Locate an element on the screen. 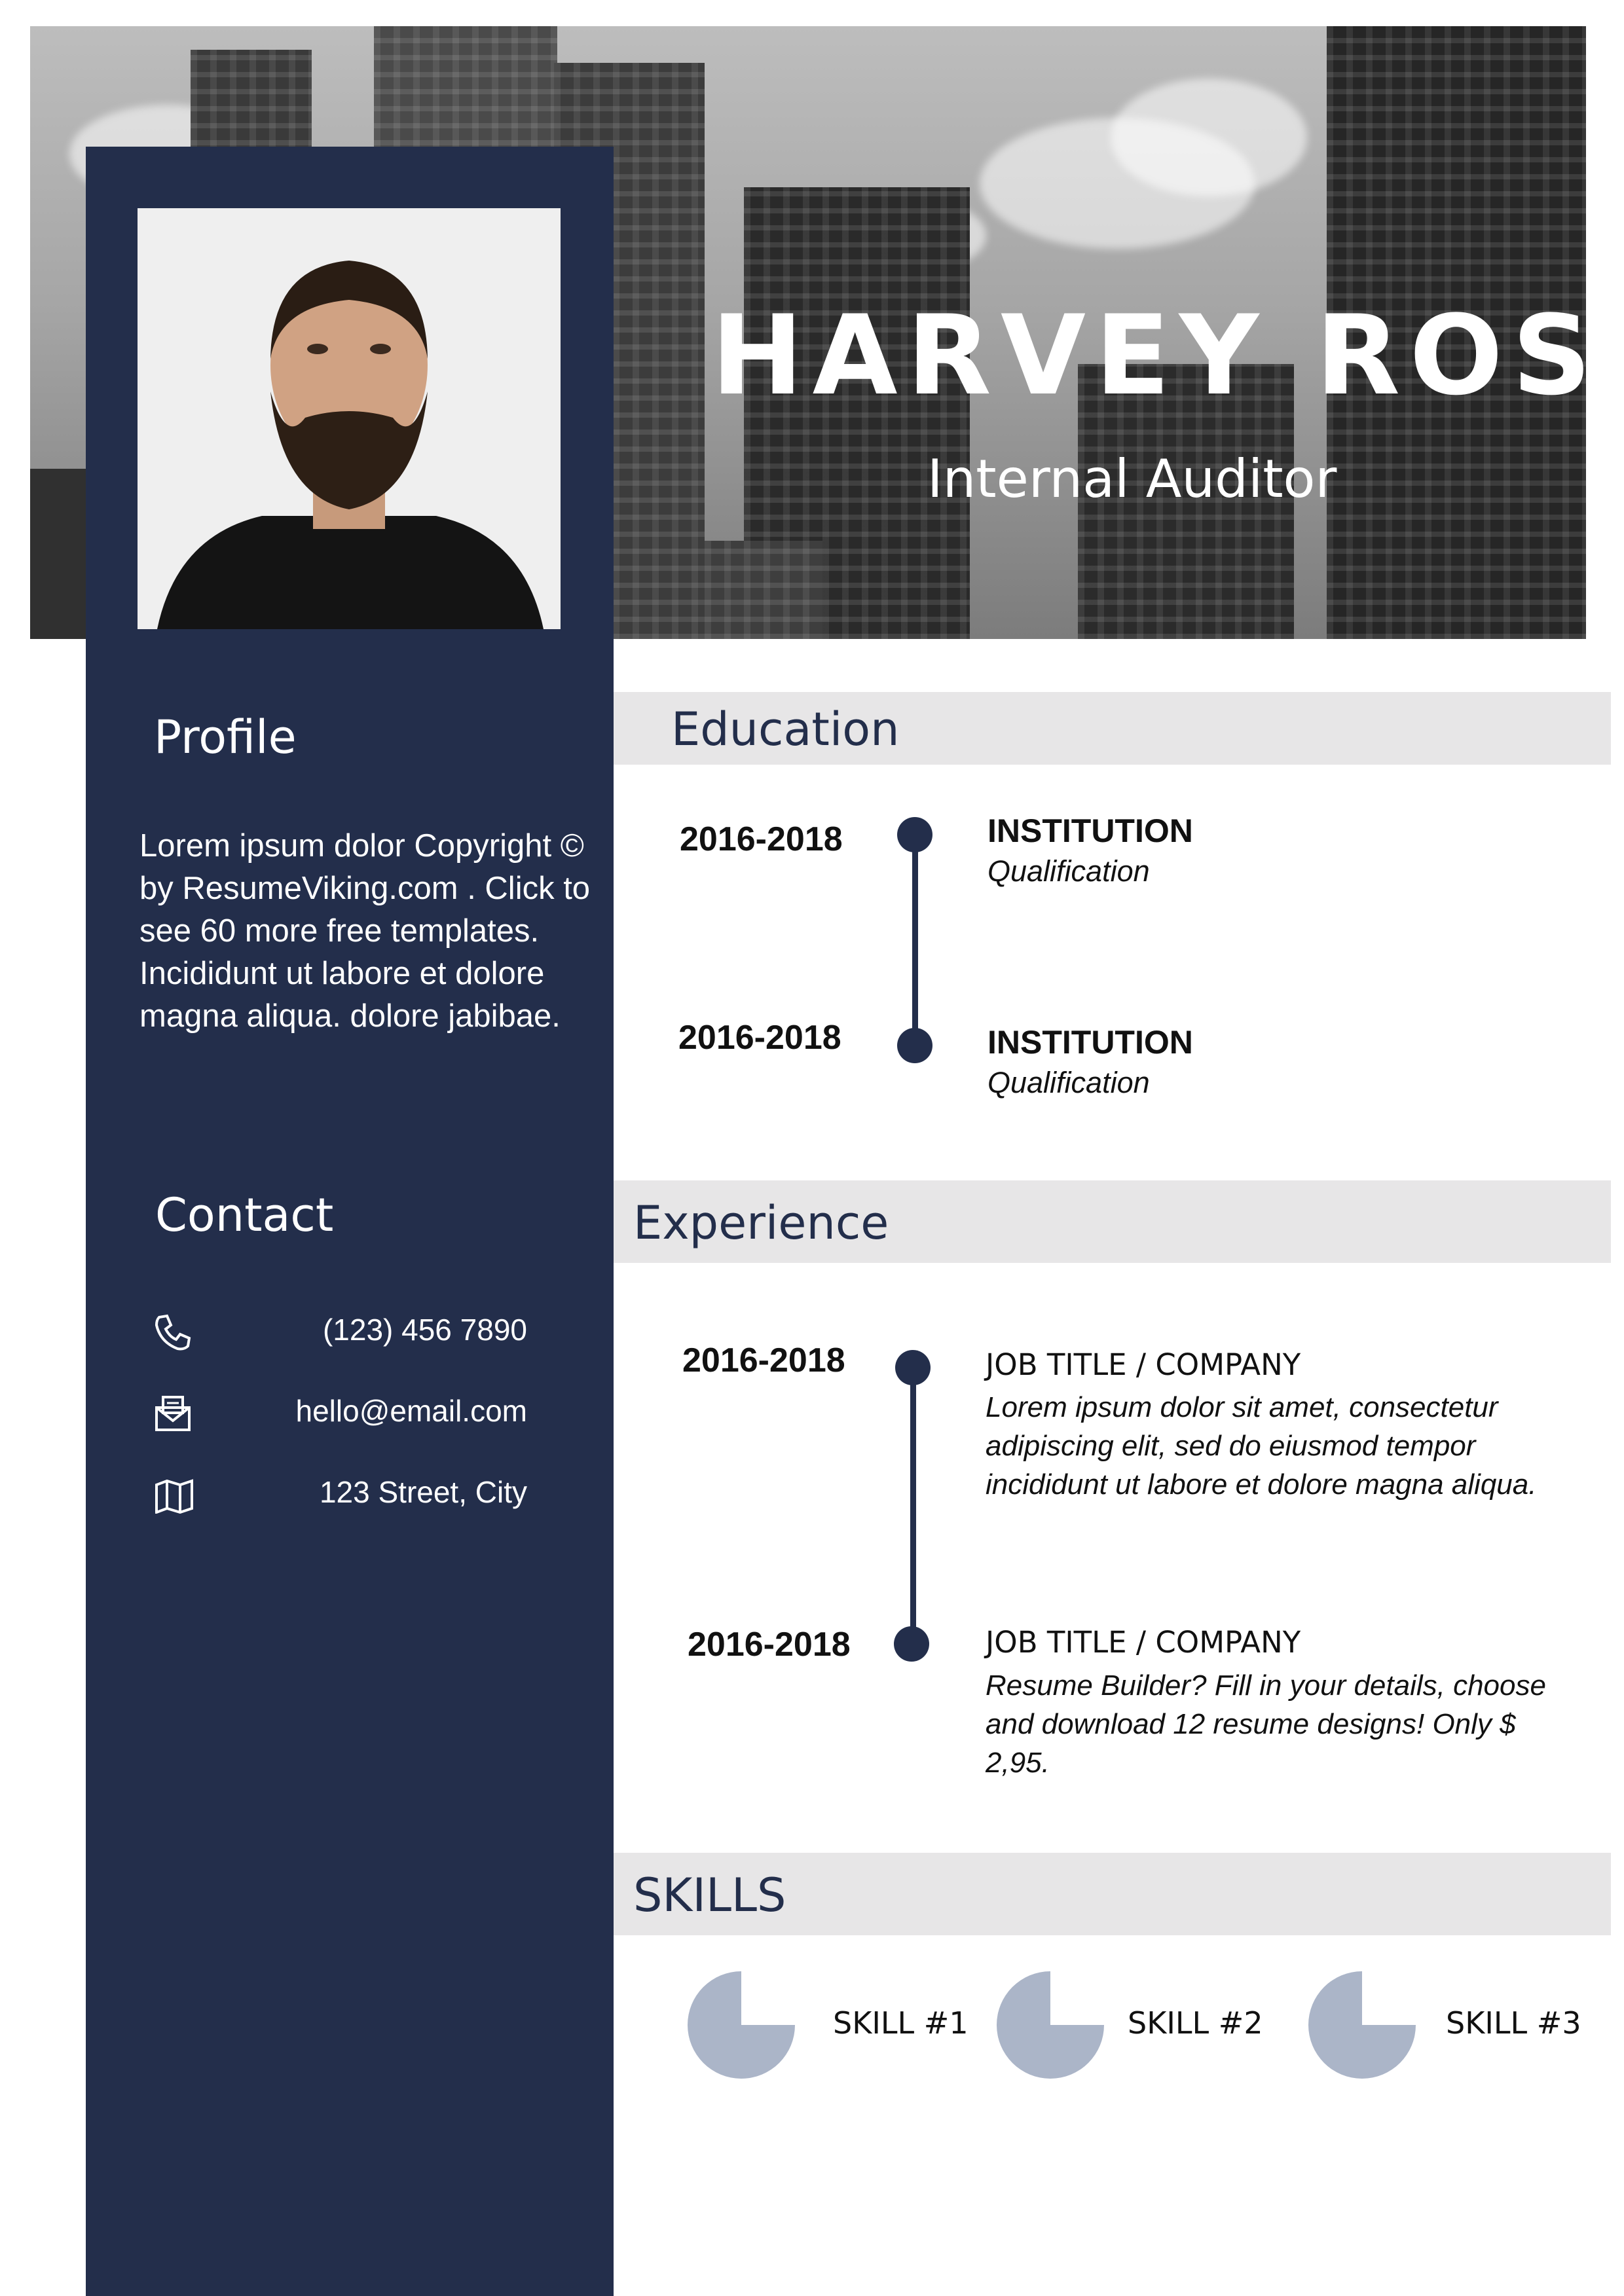  contact-email: hello@email.com is located at coordinates (340, 1413).